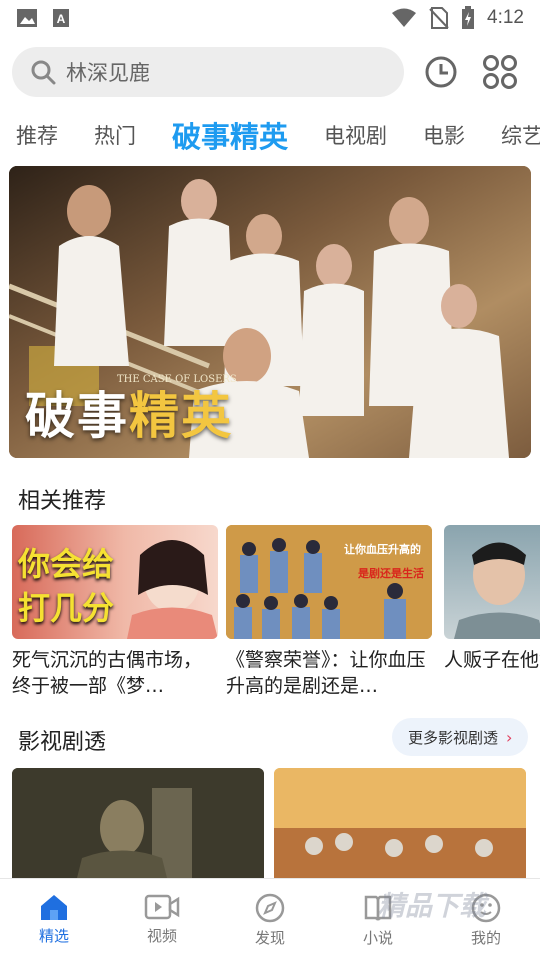  I want to click on tab-tv-series: 电视剧, so click(355, 135).